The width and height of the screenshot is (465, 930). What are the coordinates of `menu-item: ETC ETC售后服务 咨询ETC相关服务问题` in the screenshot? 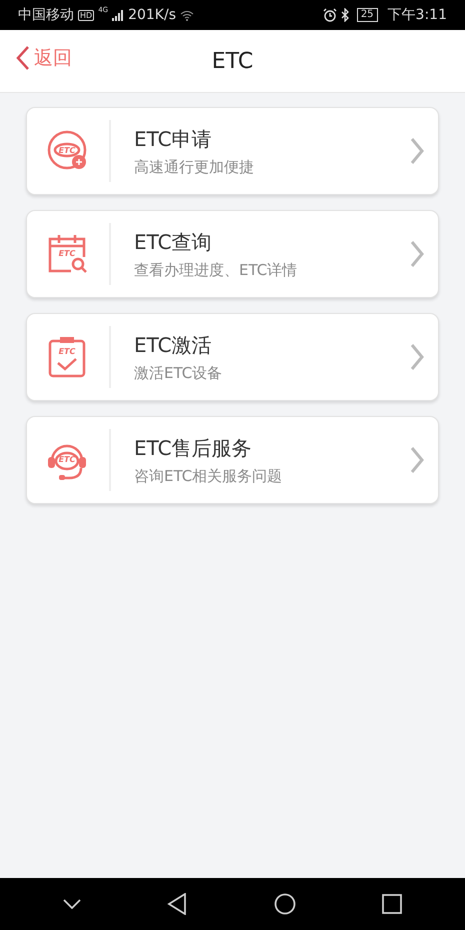 It's located at (232, 460).